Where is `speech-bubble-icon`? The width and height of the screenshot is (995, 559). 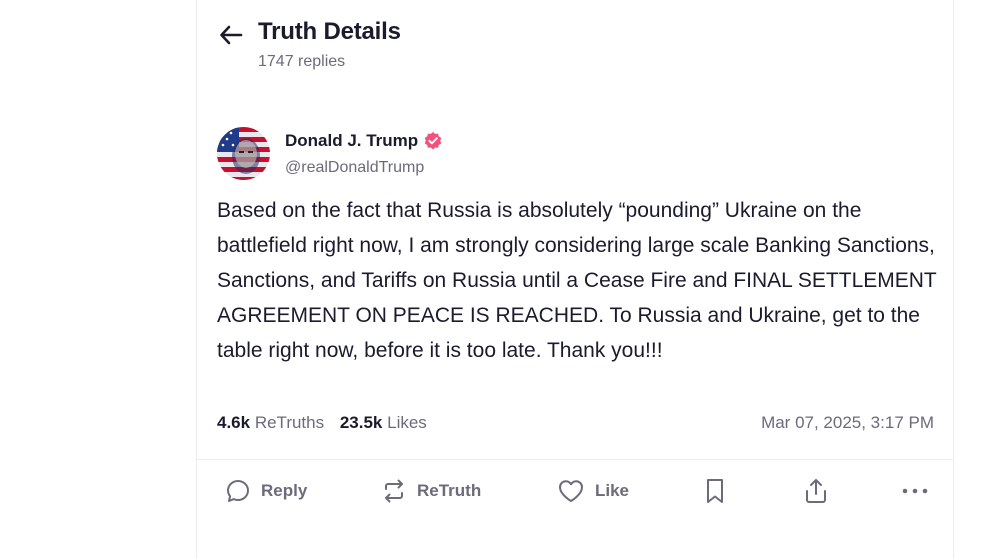
speech-bubble-icon is located at coordinates (238, 491).